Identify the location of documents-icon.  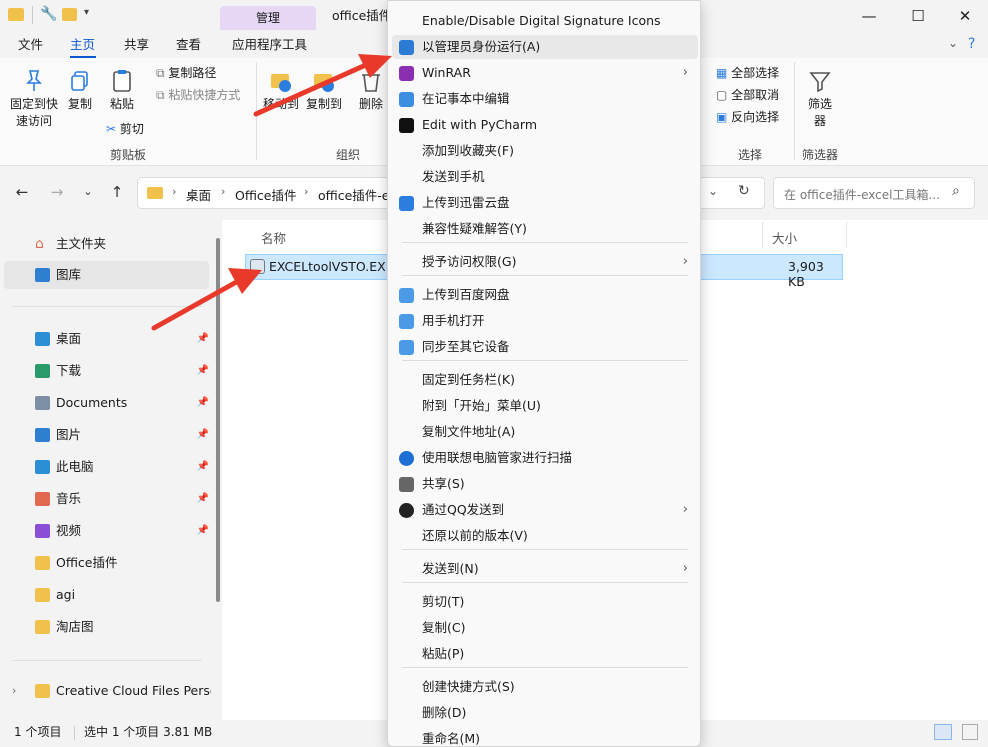
(42, 403).